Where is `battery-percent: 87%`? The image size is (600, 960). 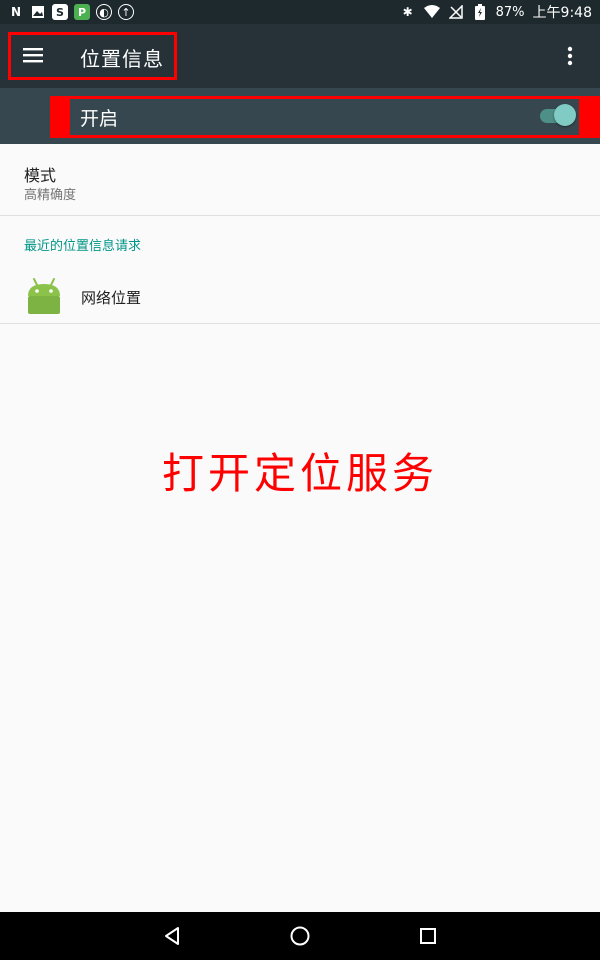 battery-percent: 87% is located at coordinates (510, 12).